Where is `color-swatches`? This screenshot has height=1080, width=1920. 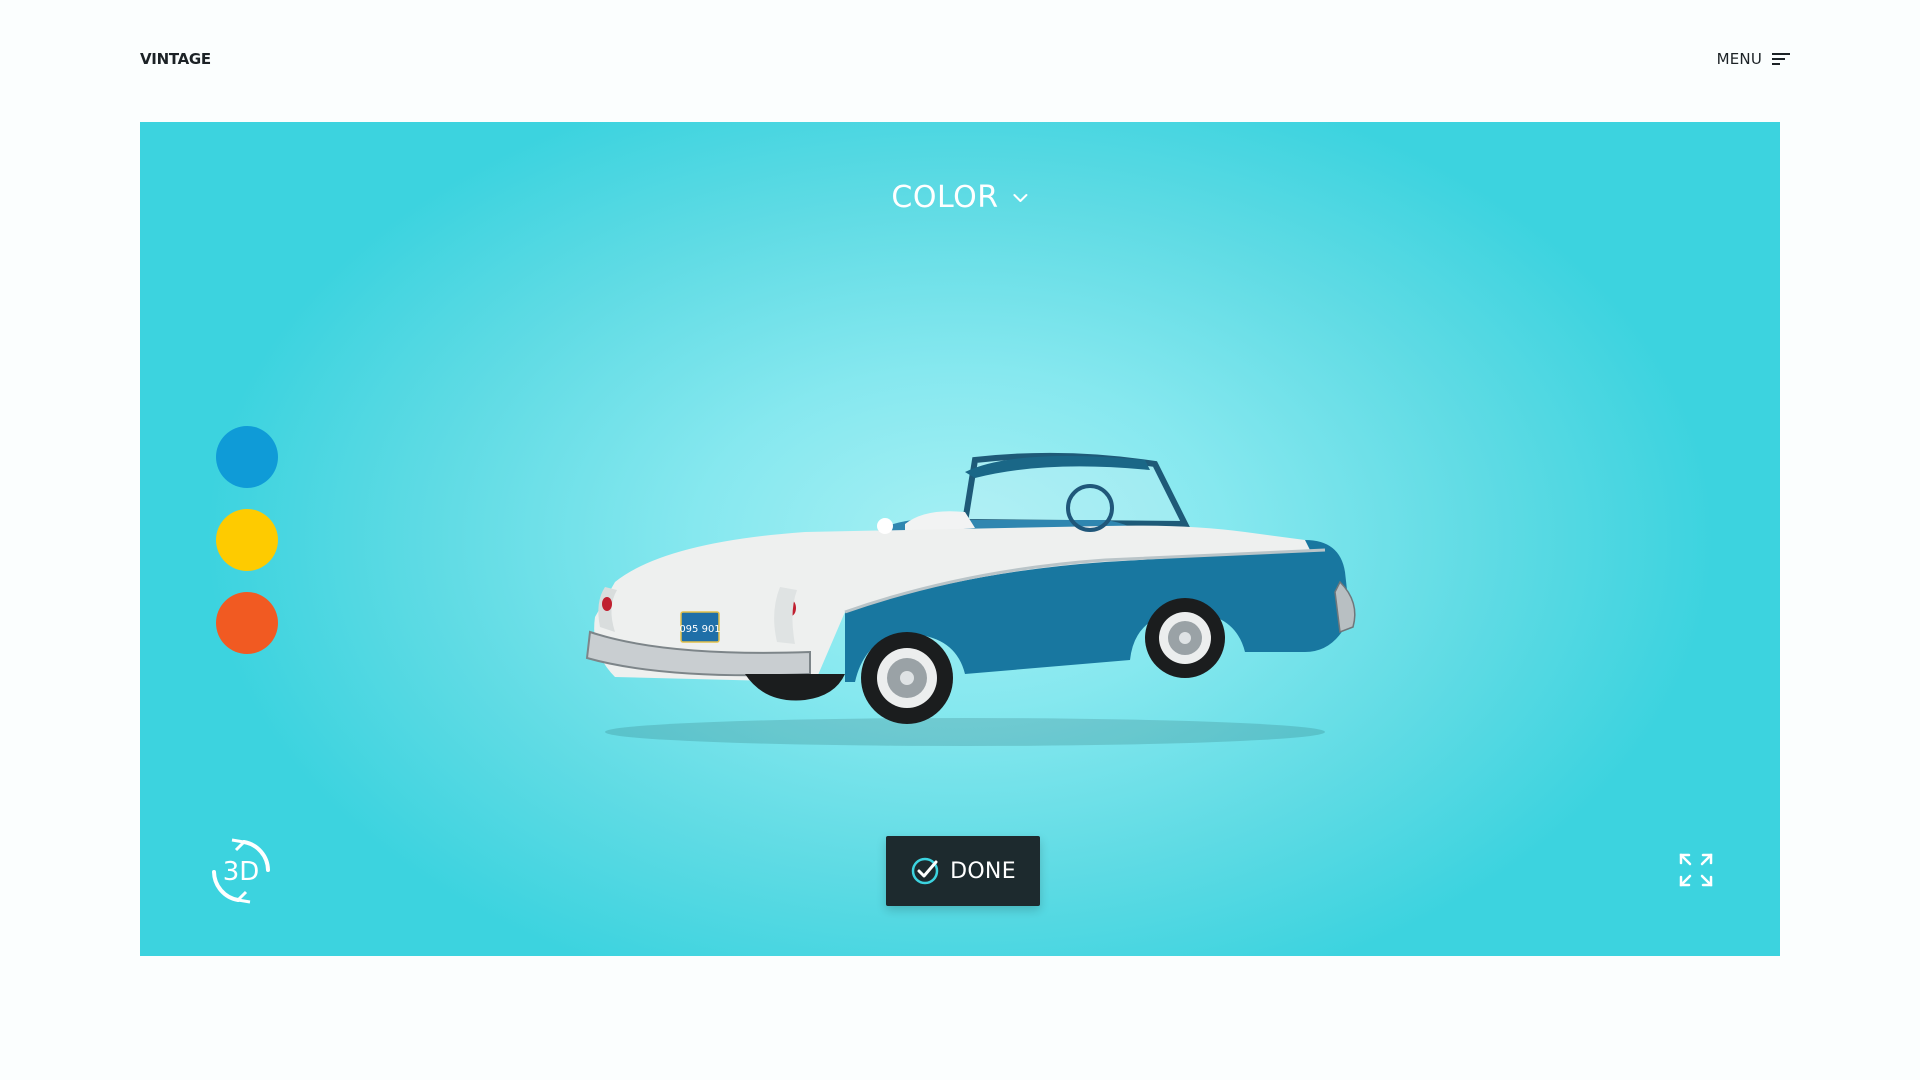
color-swatches is located at coordinates (247, 540).